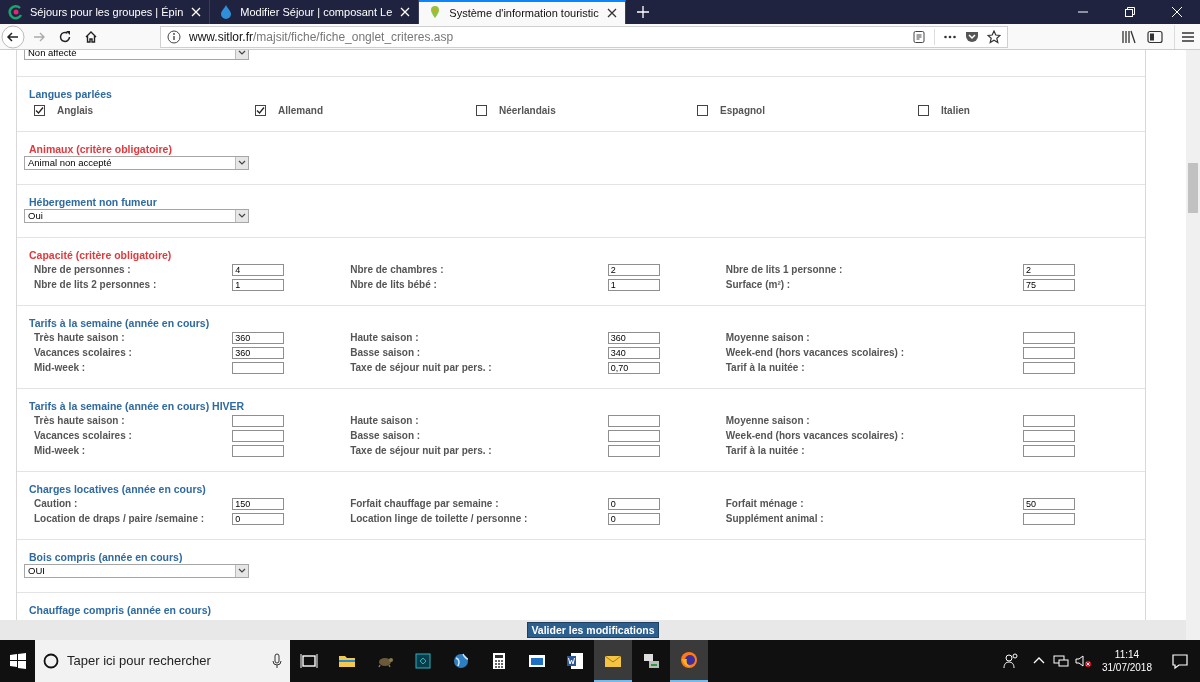 Image resolution: width=1200 pixels, height=682 pixels. I want to click on field-label: Forfait chauffage par semaine :, so click(425, 504).